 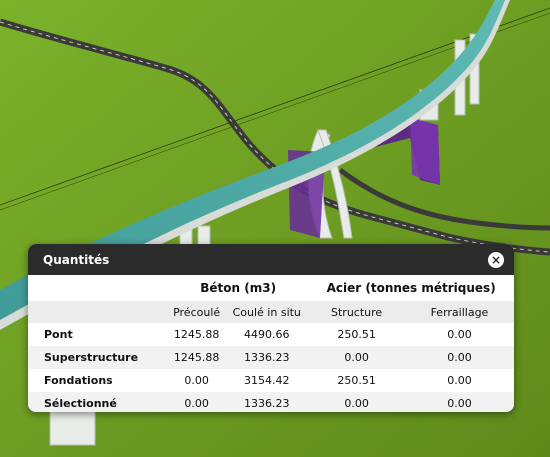 What do you see at coordinates (78, 380) in the screenshot?
I see `row-label: Fondations` at bounding box center [78, 380].